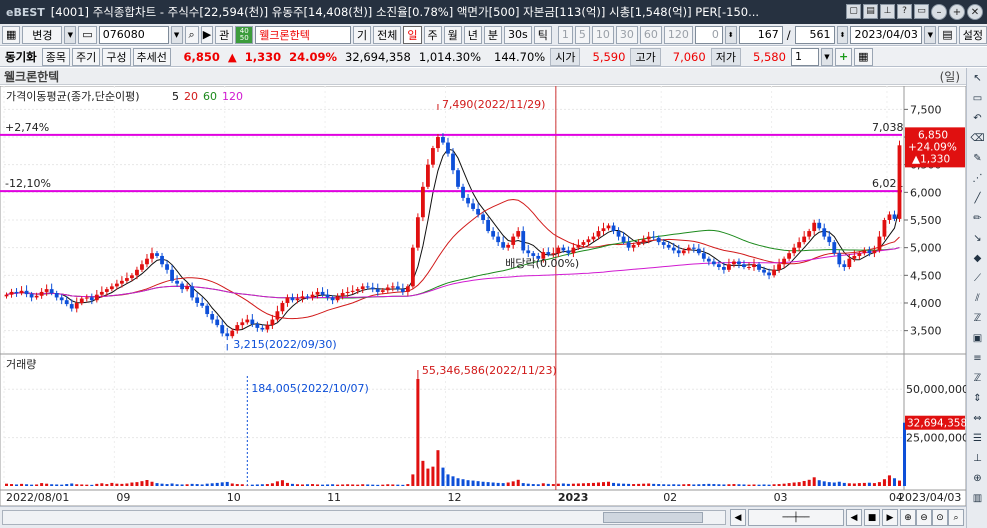  What do you see at coordinates (626, 34) in the screenshot?
I see `interval-30-button: 30` at bounding box center [626, 34].